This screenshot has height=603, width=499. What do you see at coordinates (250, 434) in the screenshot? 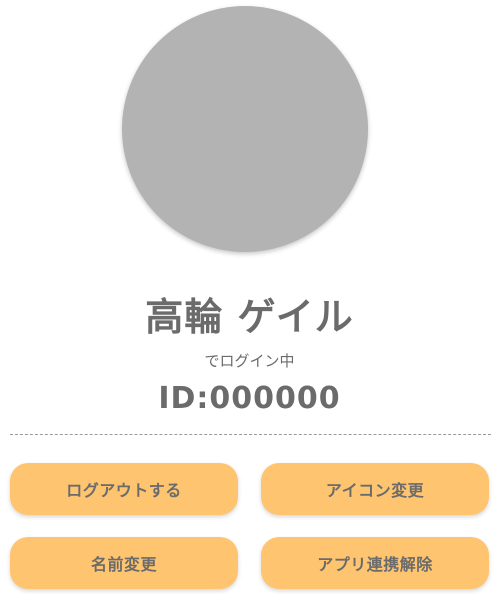
I see `divider` at bounding box center [250, 434].